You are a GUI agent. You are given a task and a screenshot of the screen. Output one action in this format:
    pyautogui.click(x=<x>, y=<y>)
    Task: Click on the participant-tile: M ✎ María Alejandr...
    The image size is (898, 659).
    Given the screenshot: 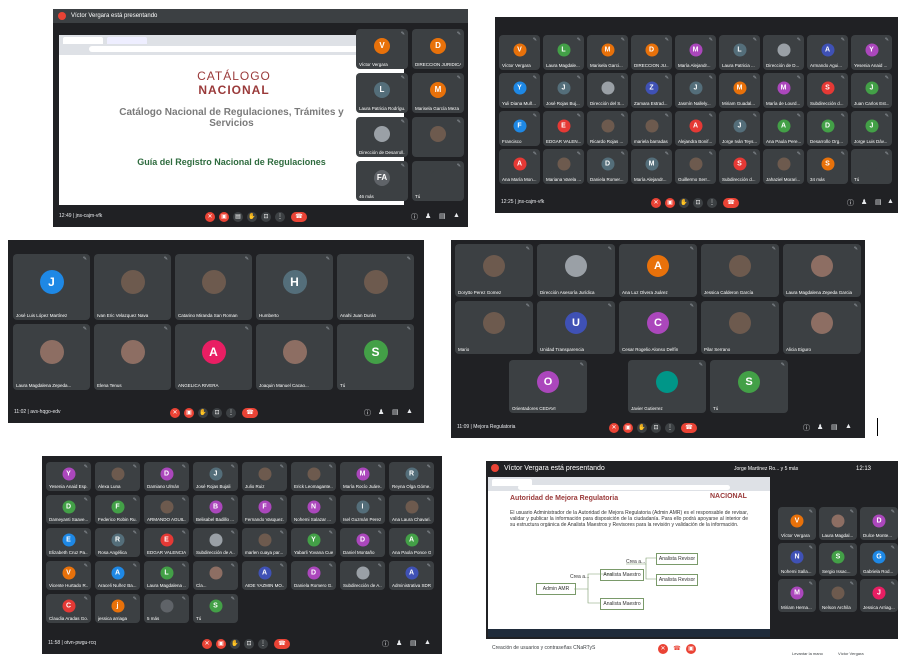 What is the action you would take?
    pyautogui.click(x=695, y=52)
    